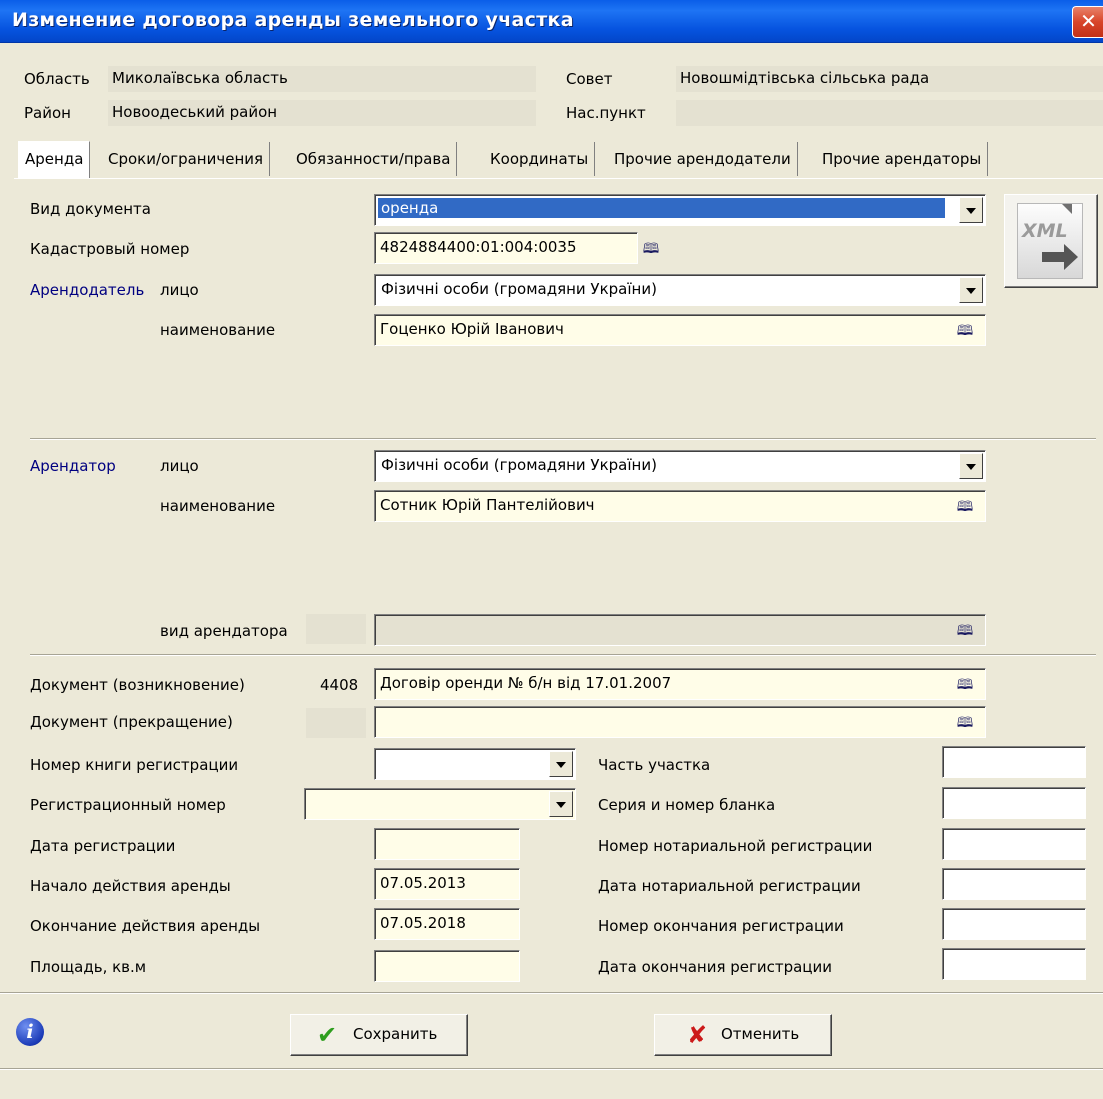  What do you see at coordinates (186, 159) in the screenshot?
I see `tab-sroki: Сроки/ограничения` at bounding box center [186, 159].